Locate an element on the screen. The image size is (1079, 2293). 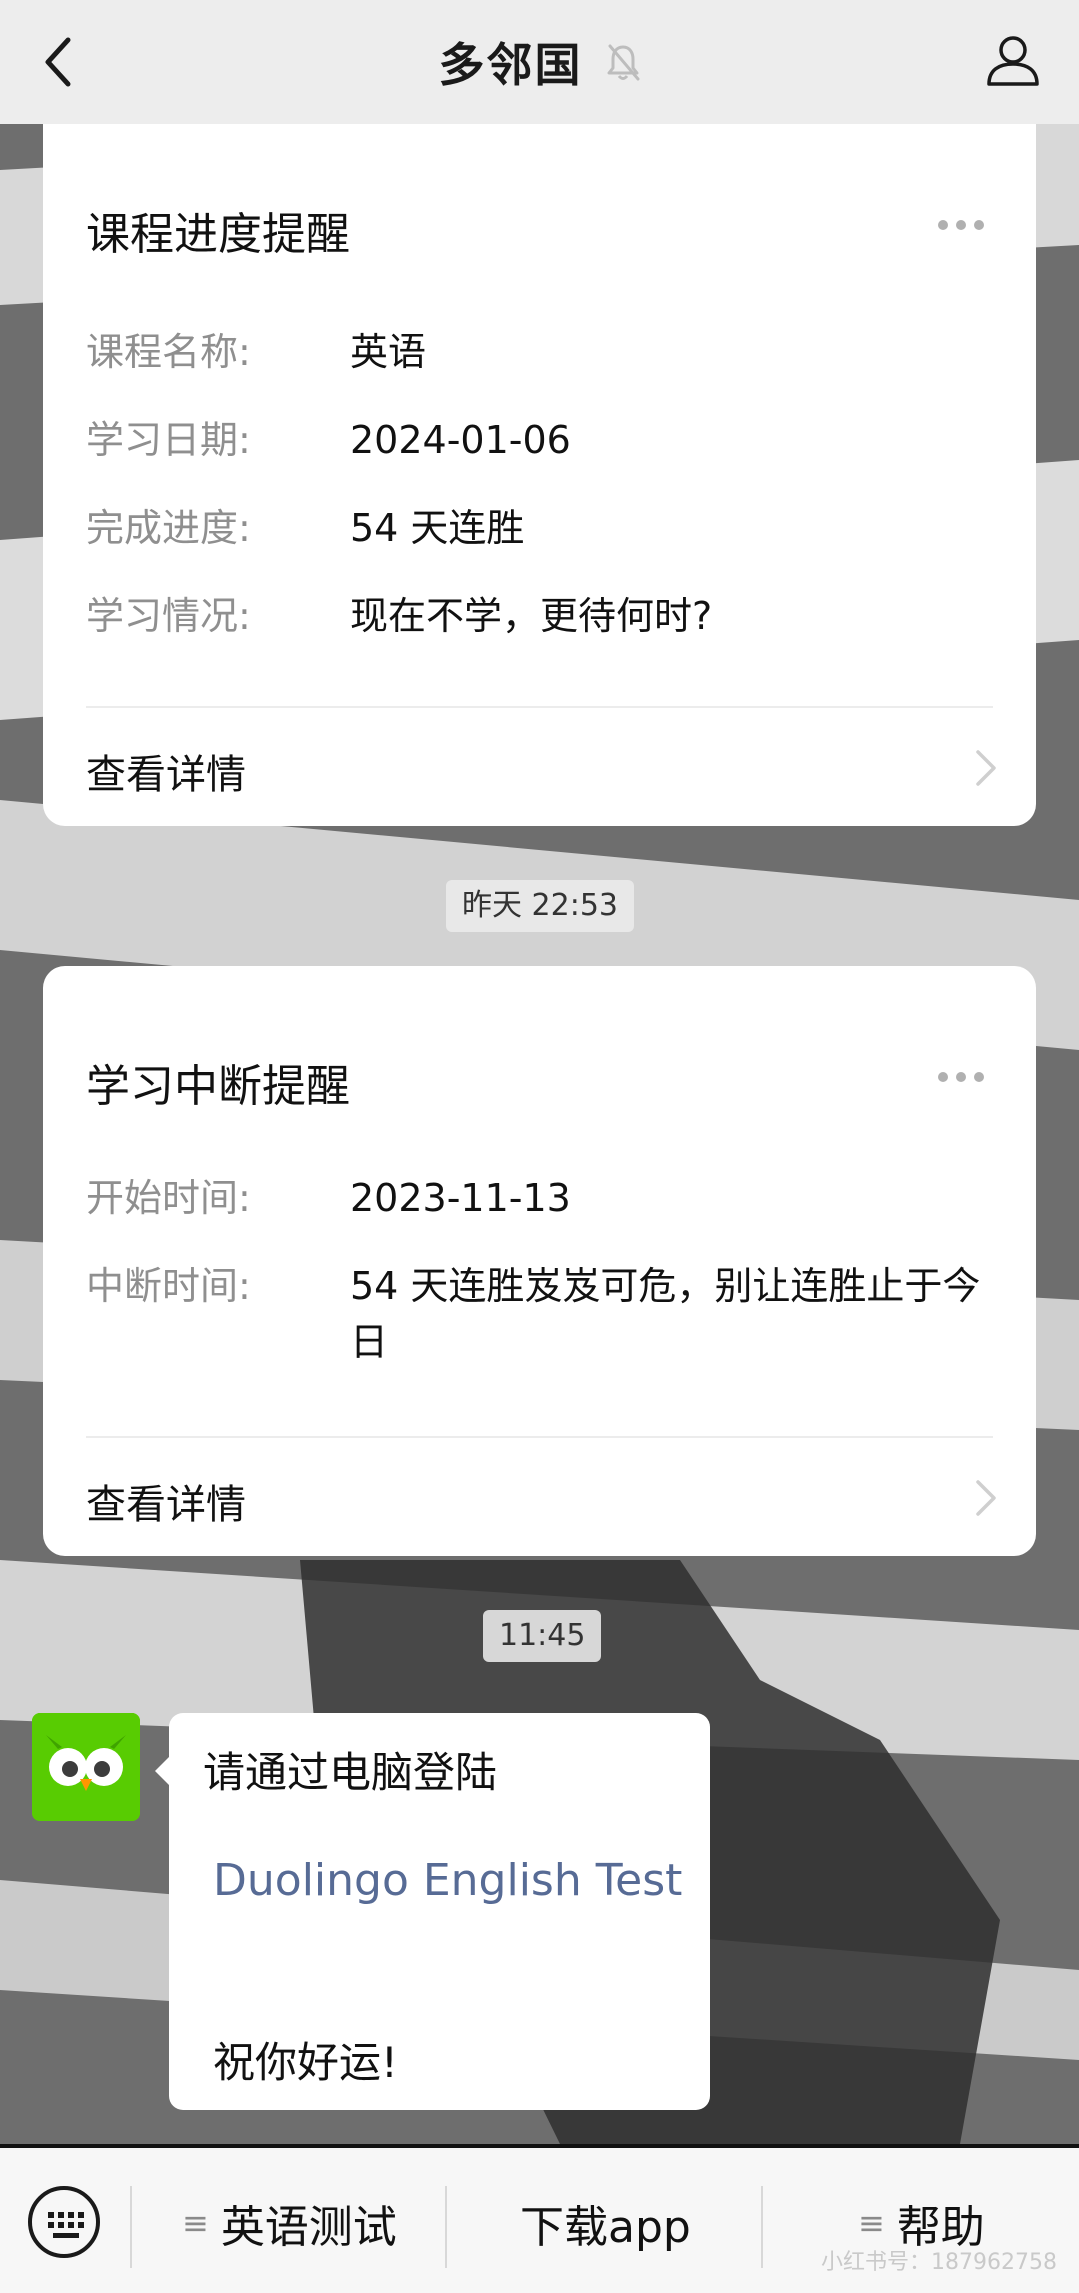
field-study-status: 学习情况: 现在不学，更待何时? is located at coordinates (546, 616).